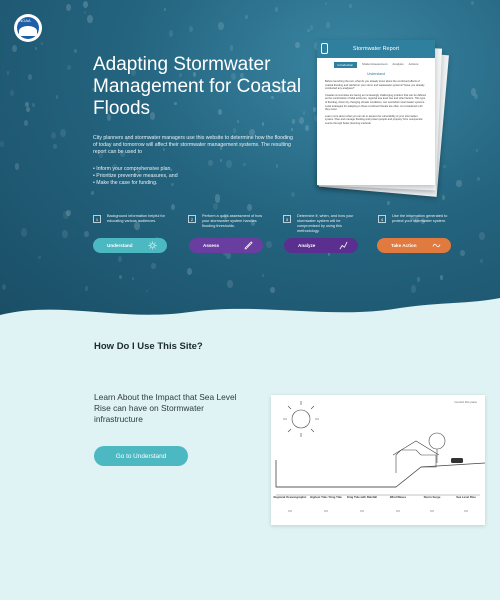  What do you see at coordinates (432, 497) in the screenshot?
I see `factor-label: Storm Surge` at bounding box center [432, 497].